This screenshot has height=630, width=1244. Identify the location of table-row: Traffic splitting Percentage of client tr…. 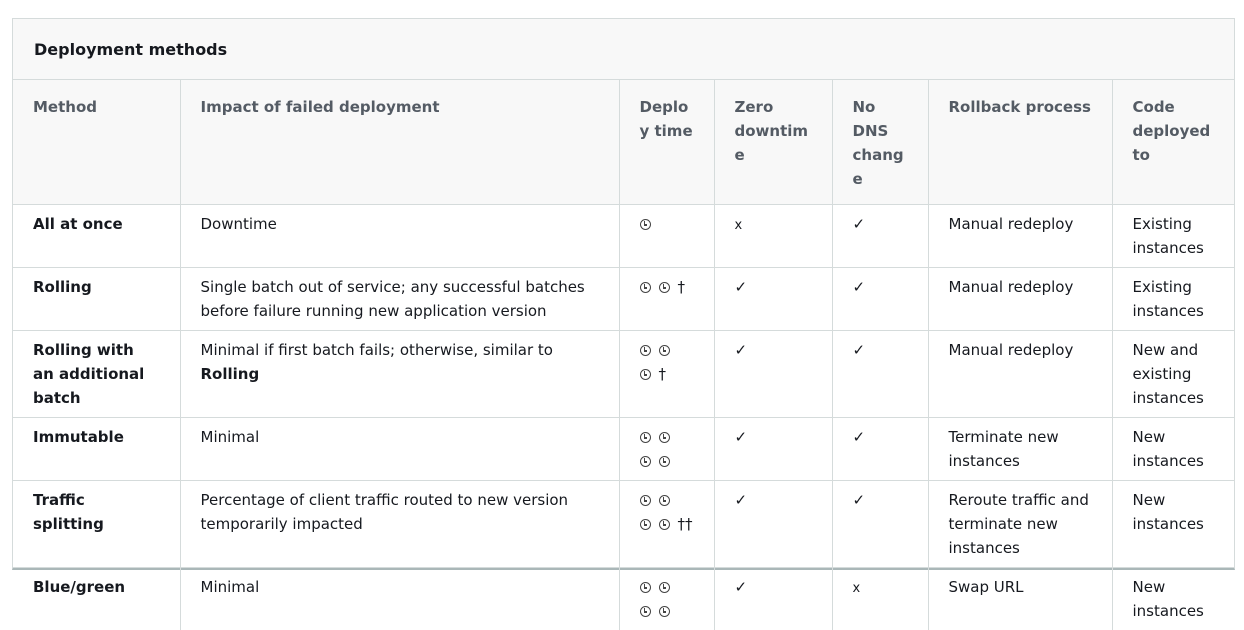
(623, 524).